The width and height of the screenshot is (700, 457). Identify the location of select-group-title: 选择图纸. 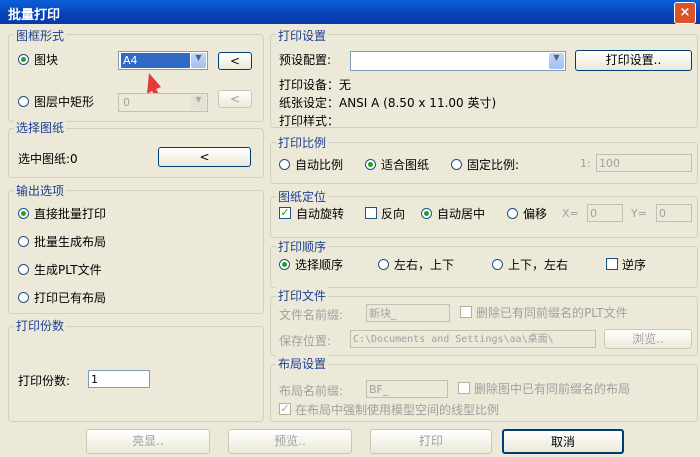
(40, 127).